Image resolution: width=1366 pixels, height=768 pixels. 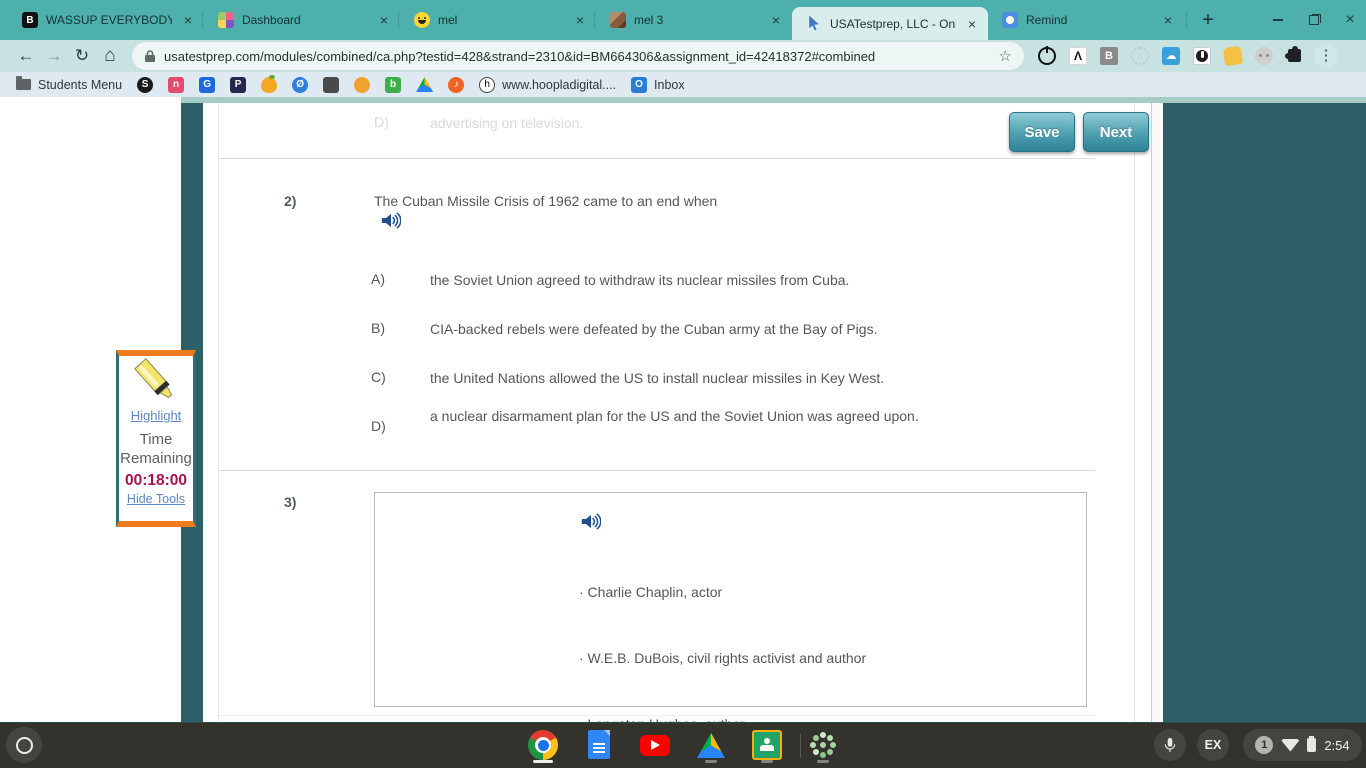 What do you see at coordinates (1140, 56) in the screenshot?
I see `loading-extension-icon` at bounding box center [1140, 56].